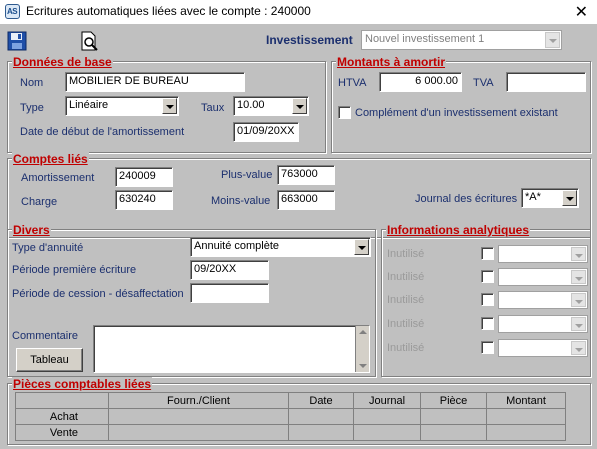 The width and height of the screenshot is (597, 449). What do you see at coordinates (45, 336) in the screenshot?
I see `commentaire-label: Commentaire` at bounding box center [45, 336].